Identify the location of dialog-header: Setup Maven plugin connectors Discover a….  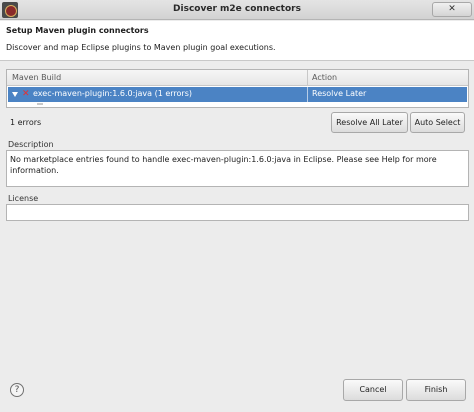
(237, 41).